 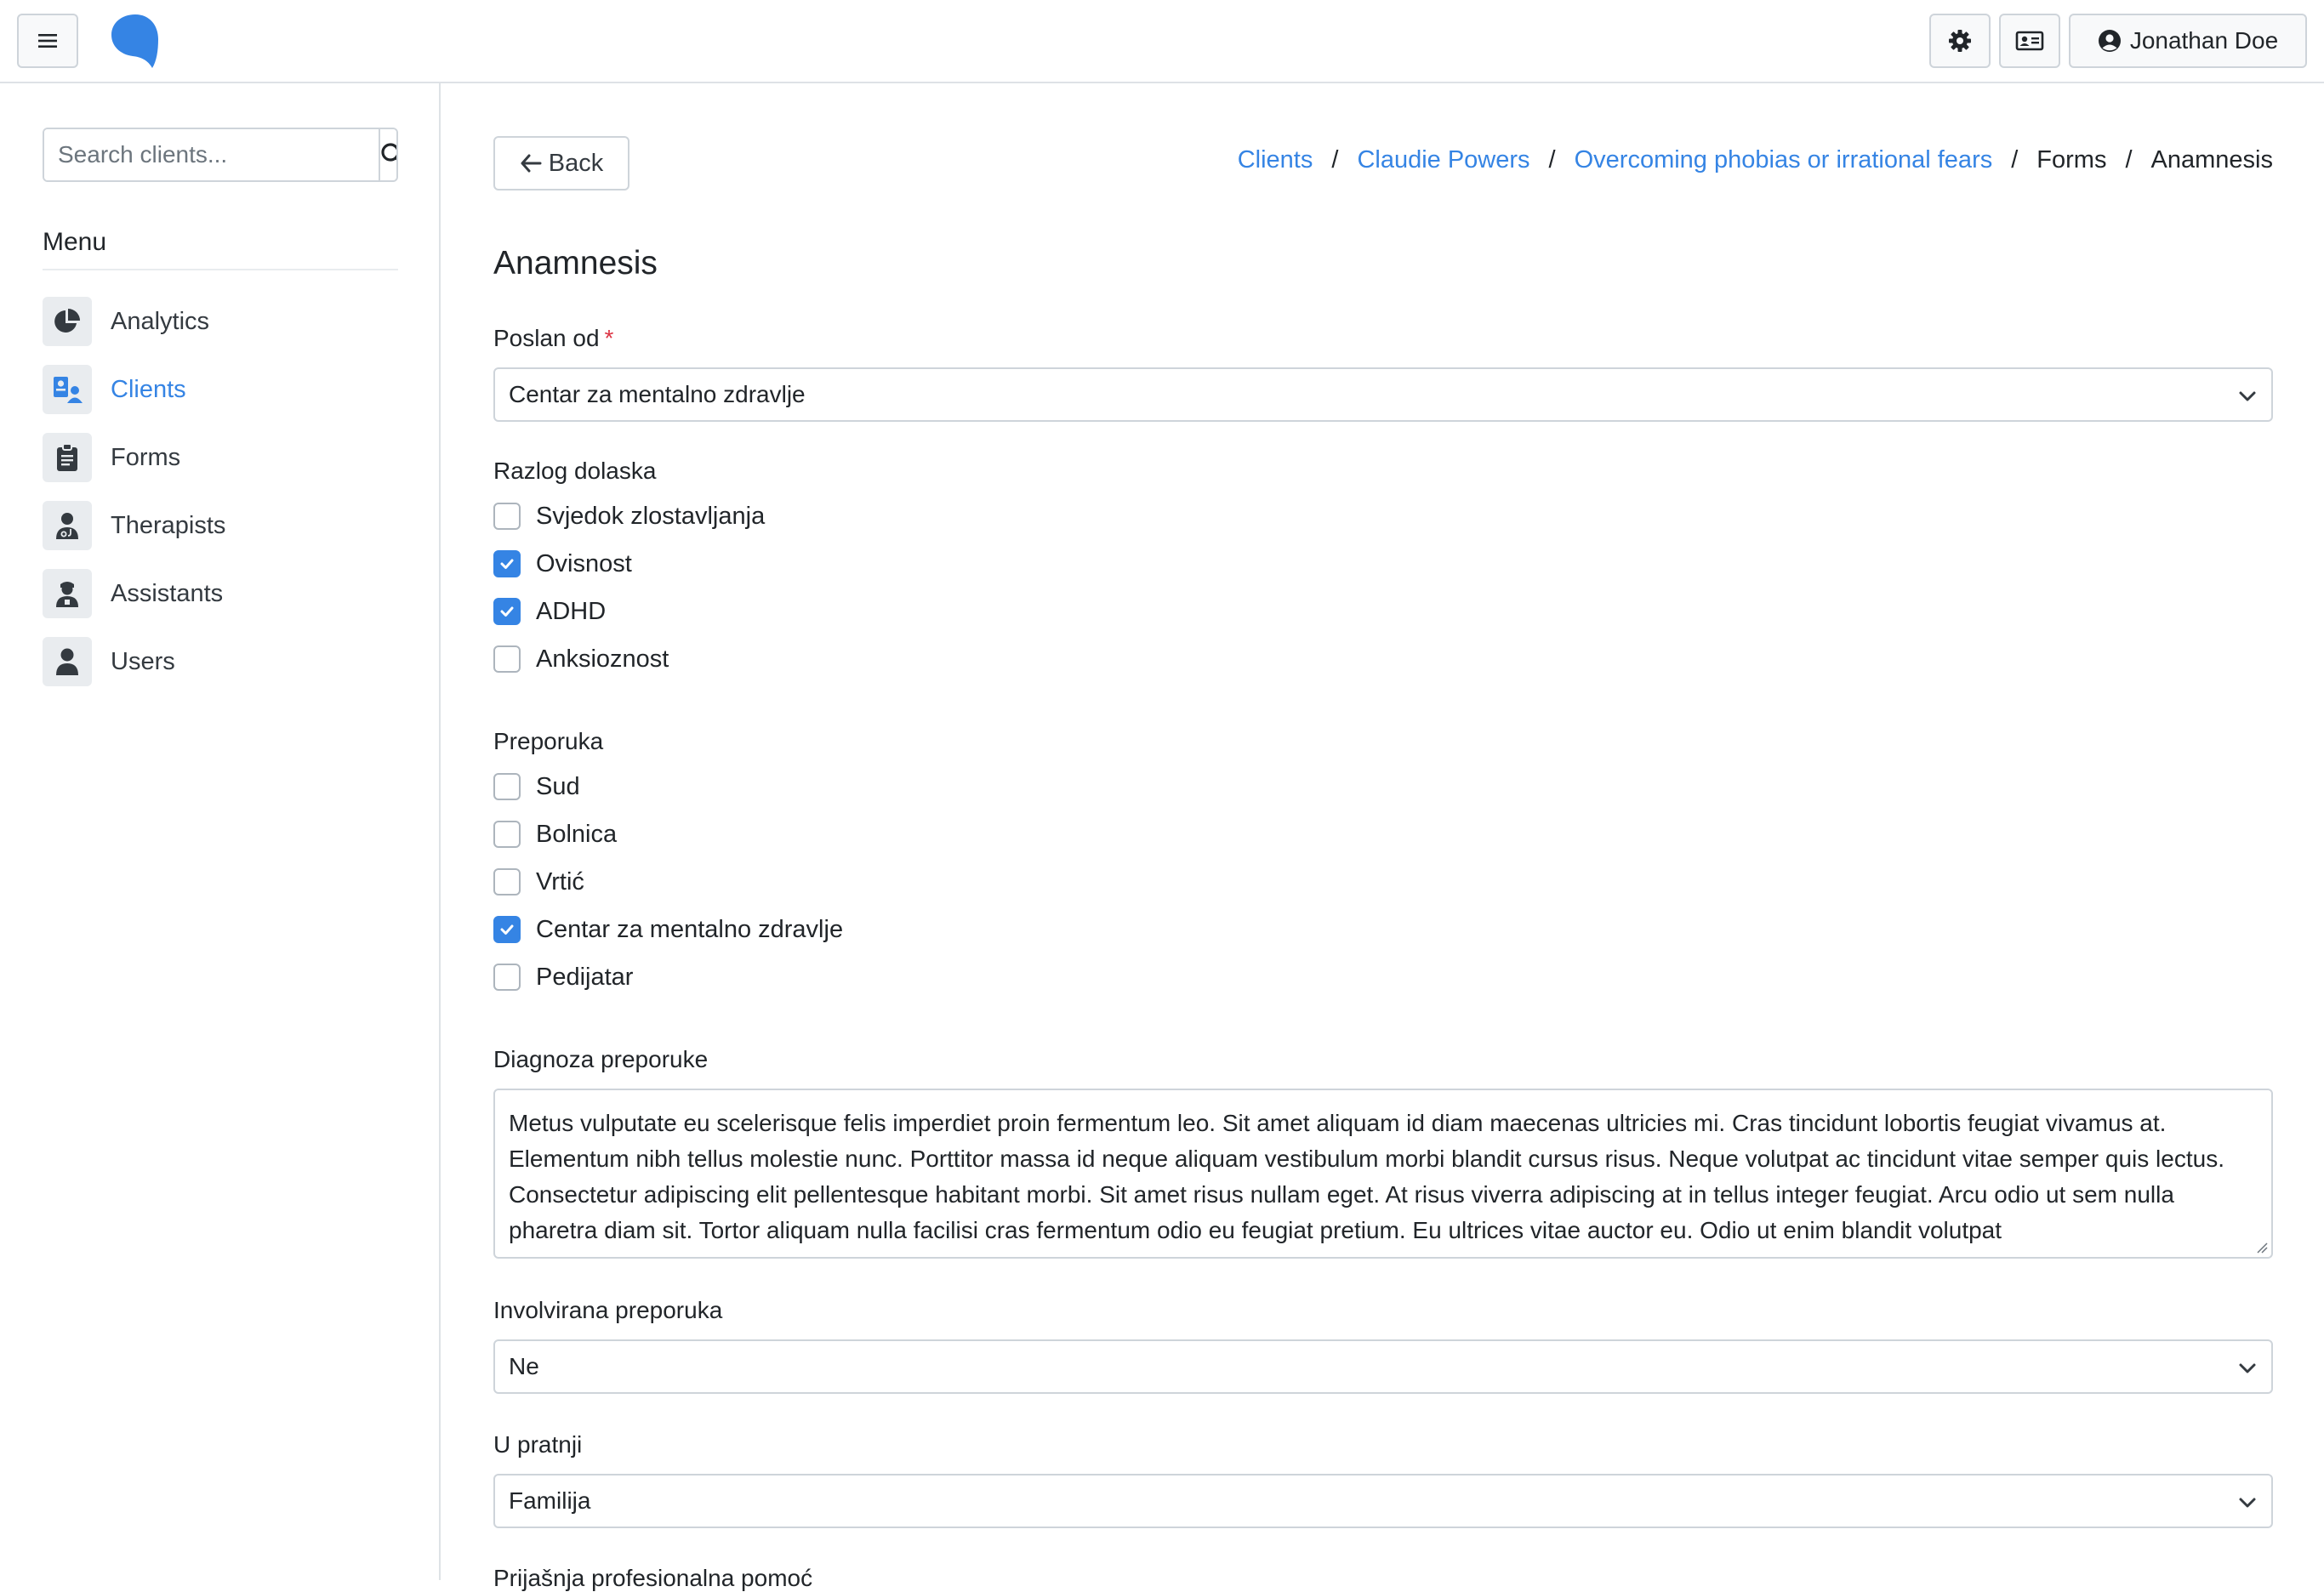 I want to click on poslan-od-value: Centar za mentalno zdravlje, so click(x=657, y=394).